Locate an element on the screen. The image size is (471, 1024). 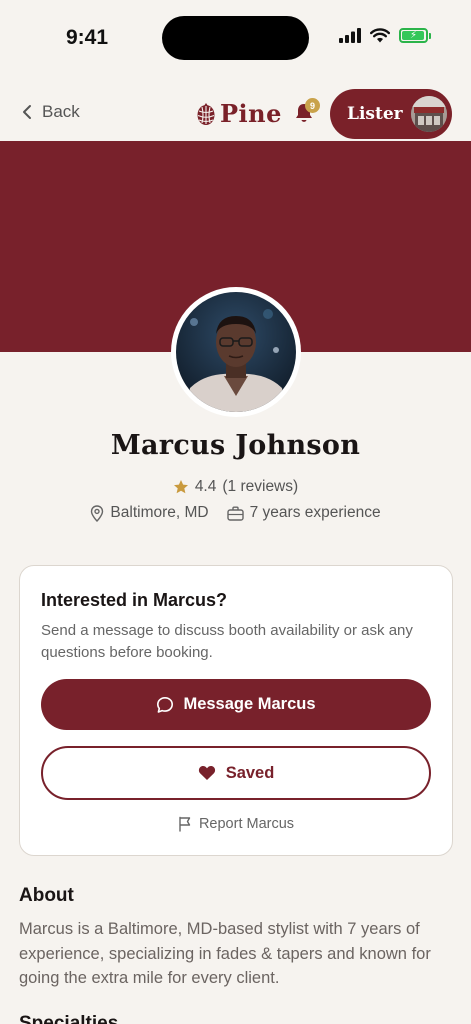
location-text: Baltimore, MD is located at coordinates (159, 512).